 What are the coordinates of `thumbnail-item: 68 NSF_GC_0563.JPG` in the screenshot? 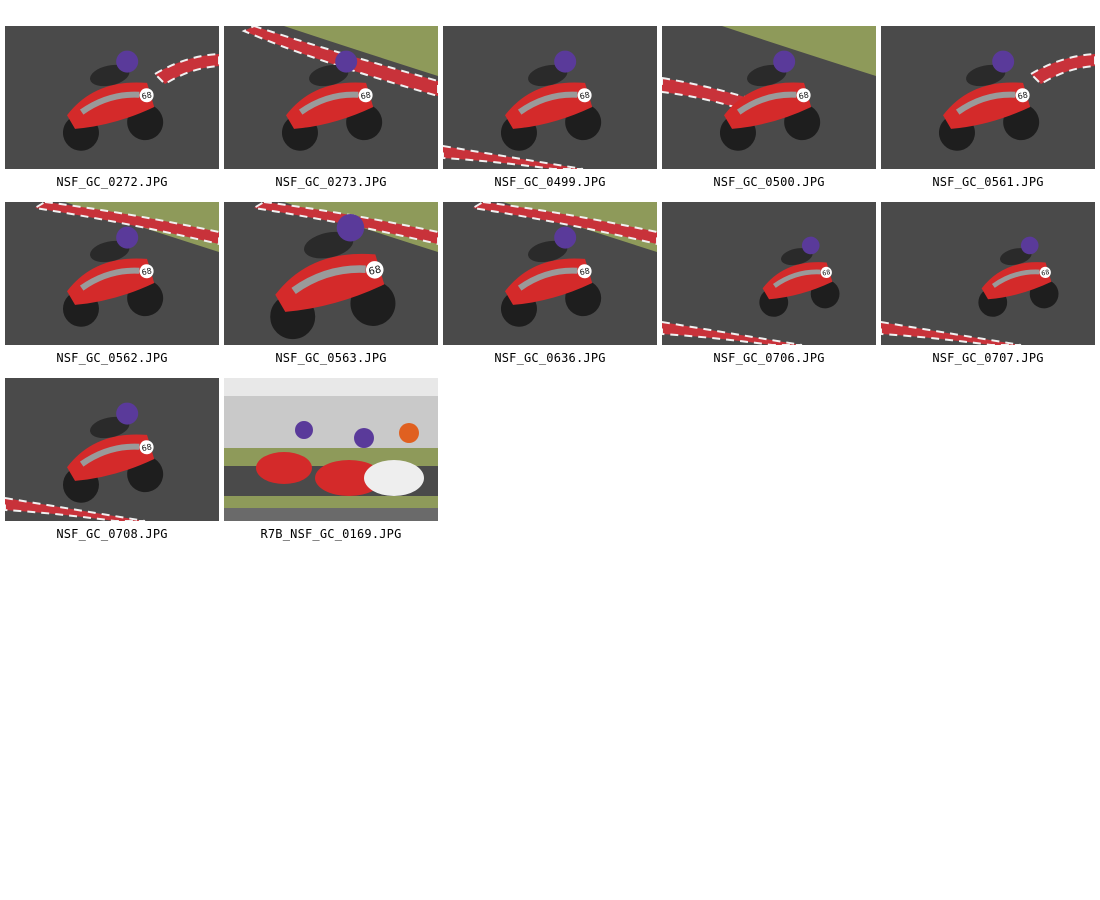 It's located at (331, 290).